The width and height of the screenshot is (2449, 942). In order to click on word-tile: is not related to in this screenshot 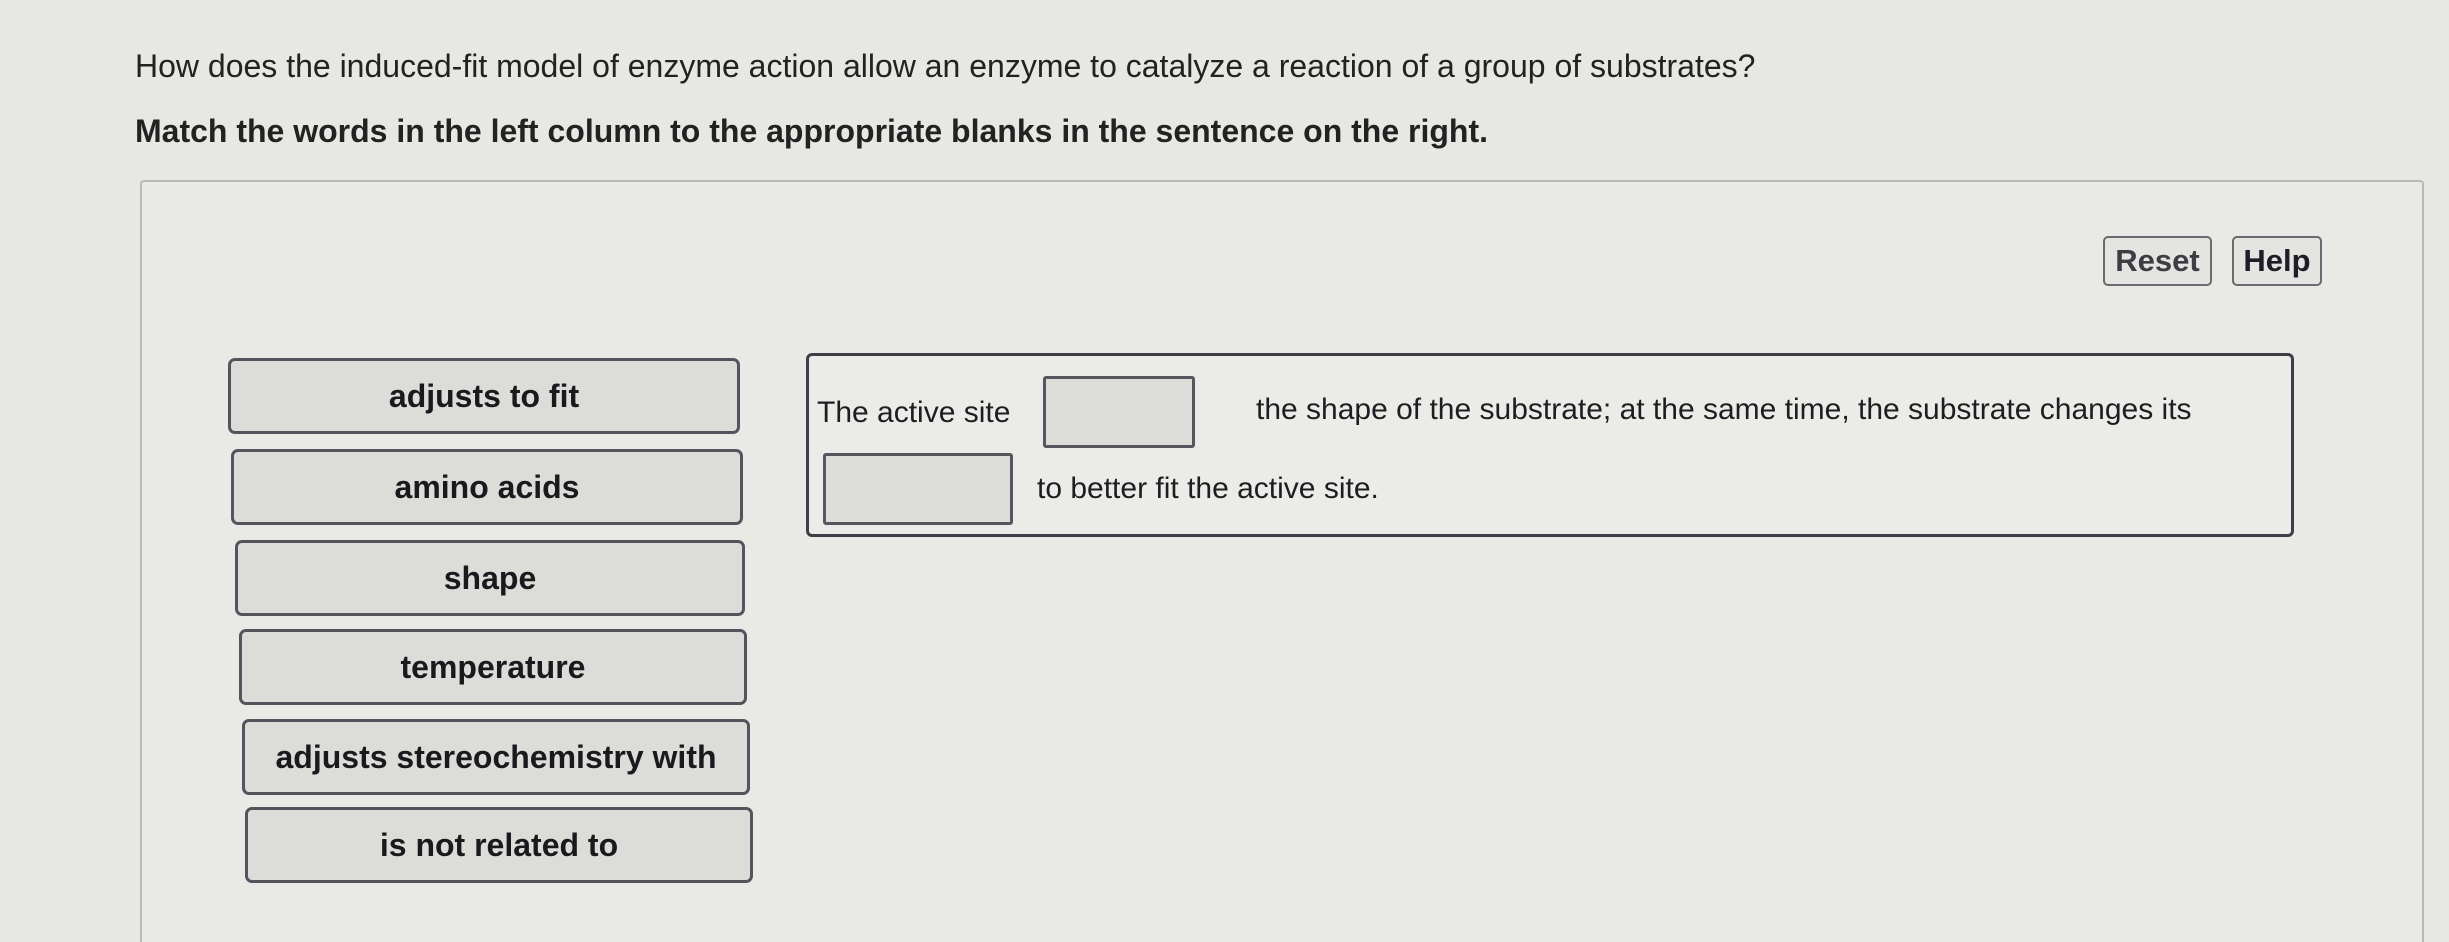, I will do `click(499, 845)`.